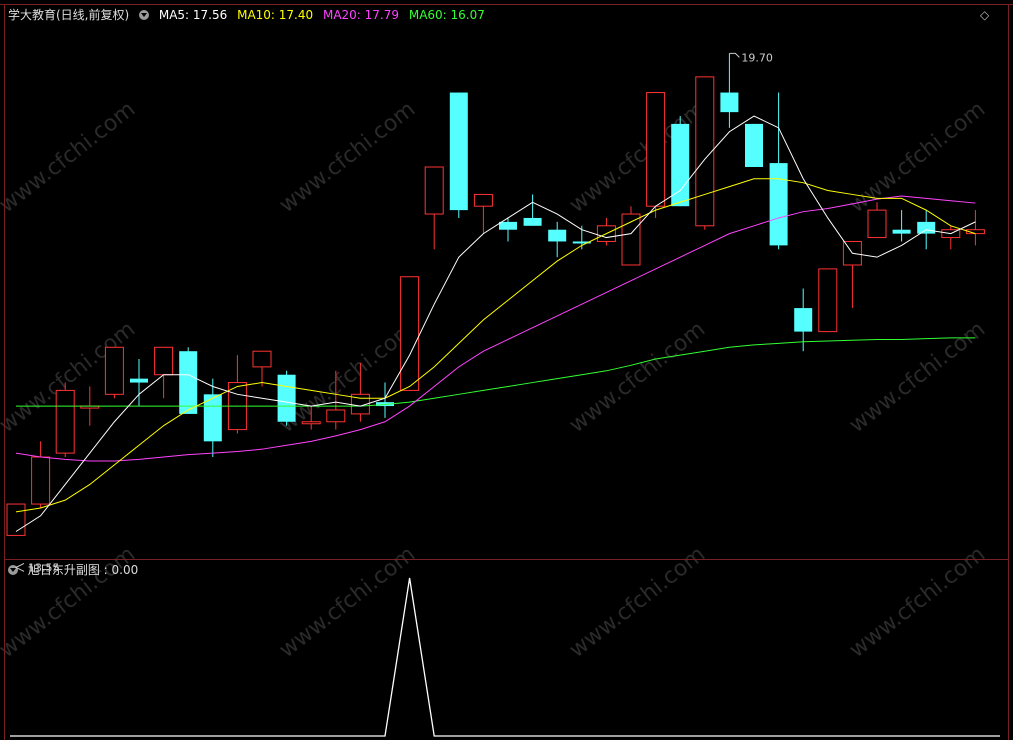 This screenshot has height=740, width=1013. What do you see at coordinates (757, 57) in the screenshot?
I see `high-price-label: 19.70` at bounding box center [757, 57].